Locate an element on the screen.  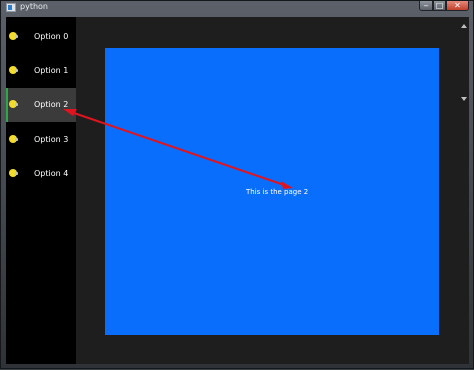
minimize-button: ‒ is located at coordinates (426, 6).